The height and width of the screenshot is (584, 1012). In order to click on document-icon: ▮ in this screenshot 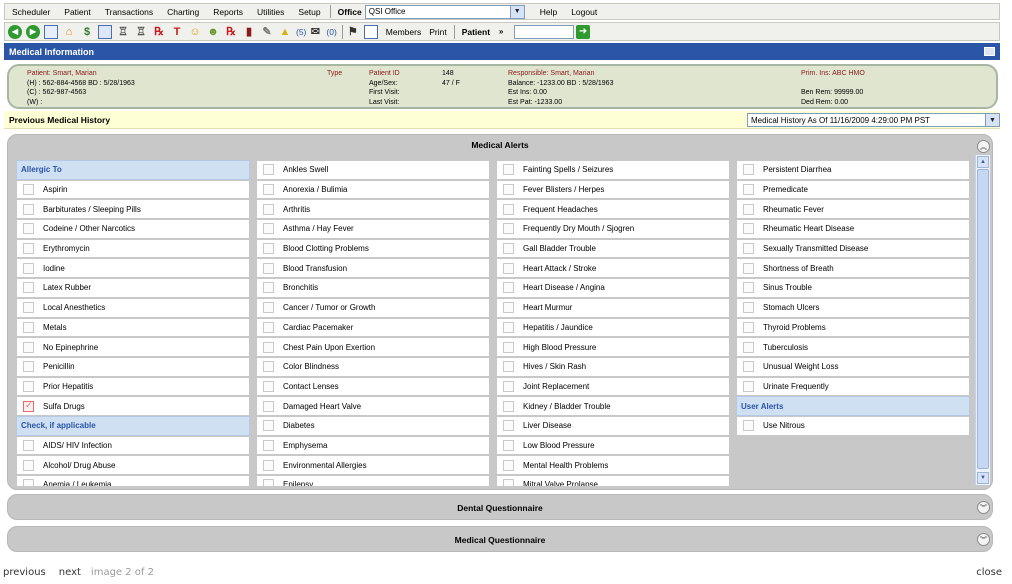, I will do `click(249, 32)`.